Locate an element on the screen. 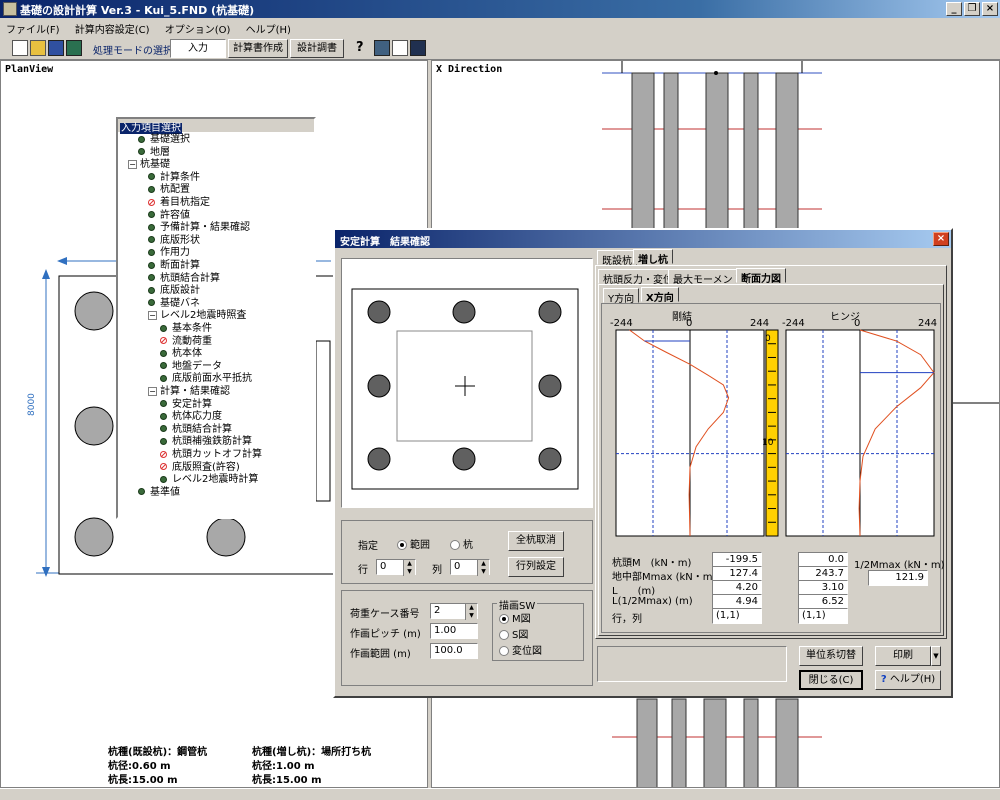 This screenshot has height=800, width=1000. tree-item: 基準値 is located at coordinates (159, 493).